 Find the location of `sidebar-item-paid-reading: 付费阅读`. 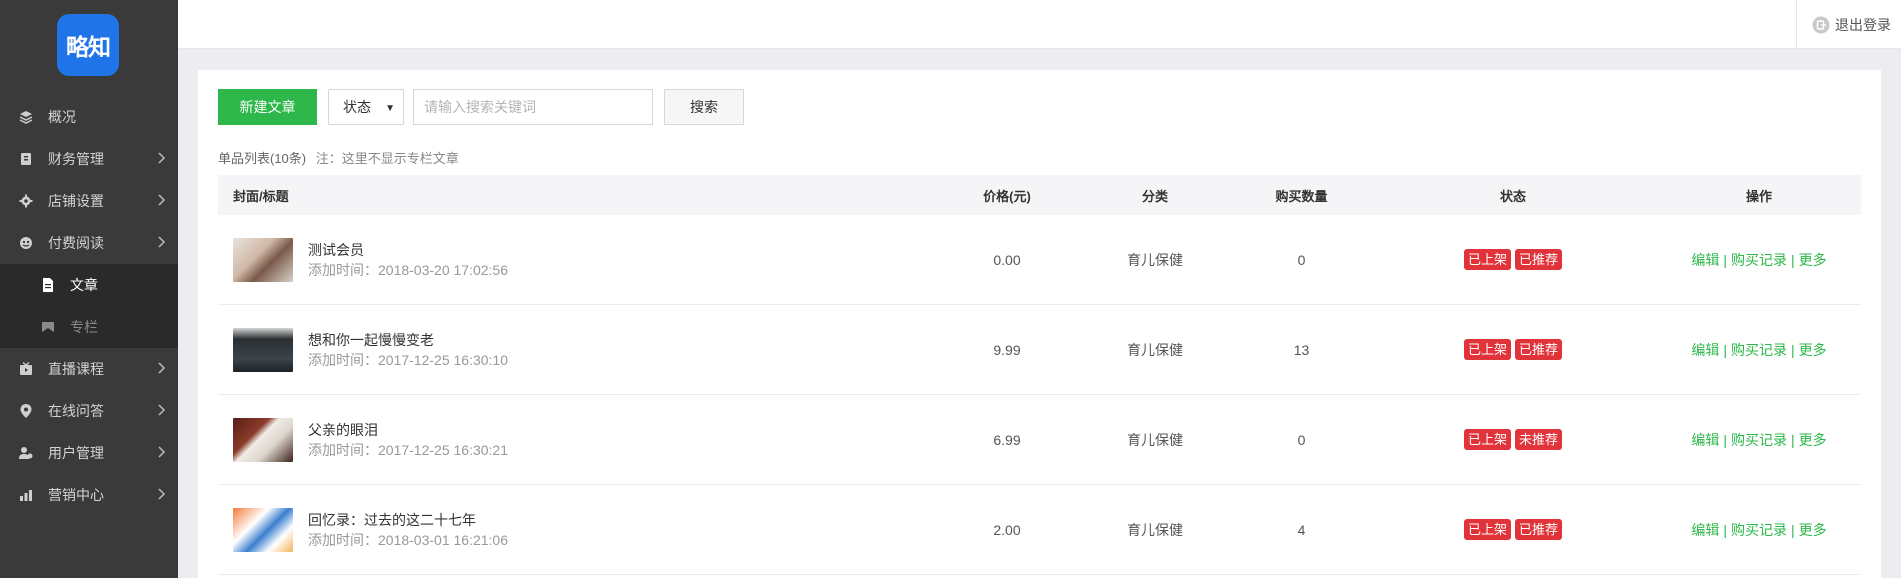

sidebar-item-paid-reading: 付费阅读 is located at coordinates (89, 243).